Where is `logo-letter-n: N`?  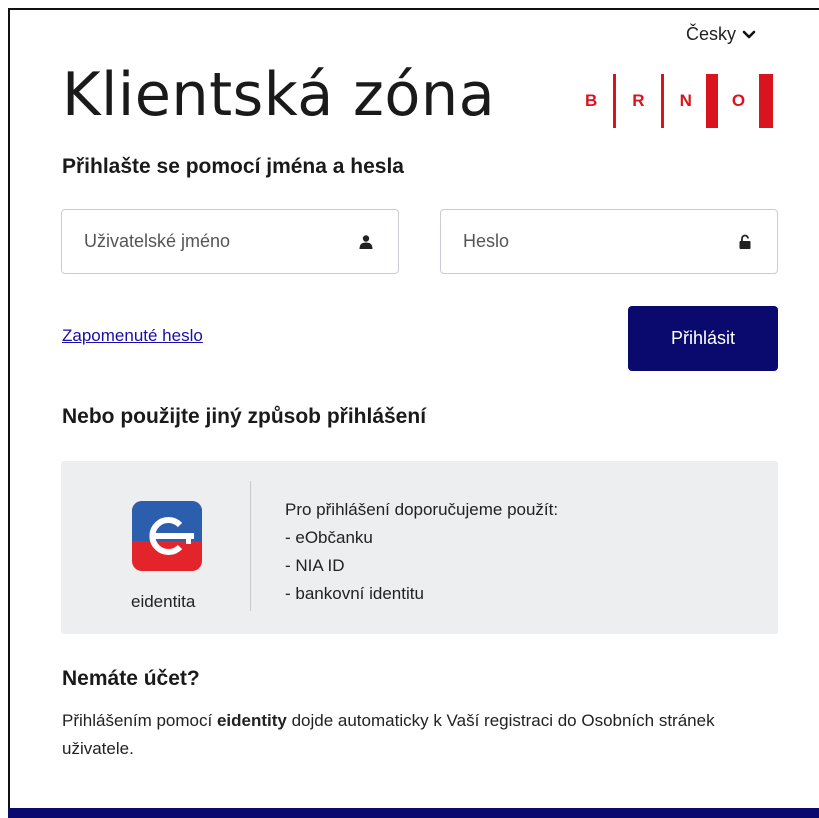 logo-letter-n: N is located at coordinates (685, 100).